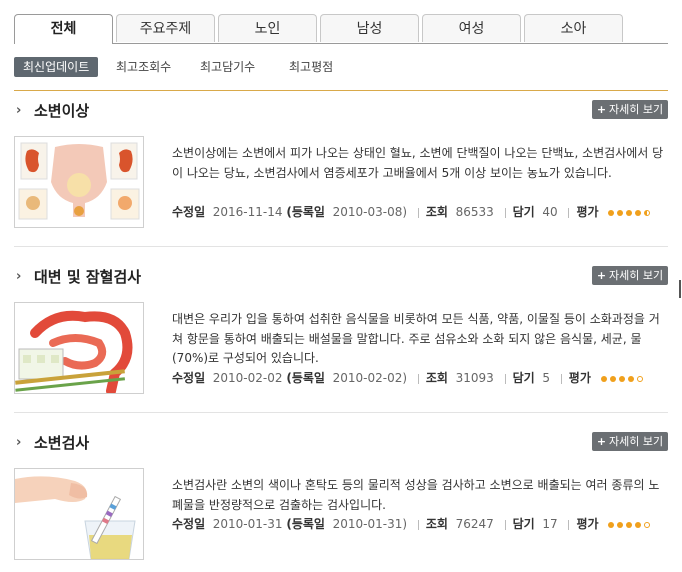 Image resolution: width=682 pixels, height=572 pixels. I want to click on kidney-bladder-illustration-icon, so click(79, 182).